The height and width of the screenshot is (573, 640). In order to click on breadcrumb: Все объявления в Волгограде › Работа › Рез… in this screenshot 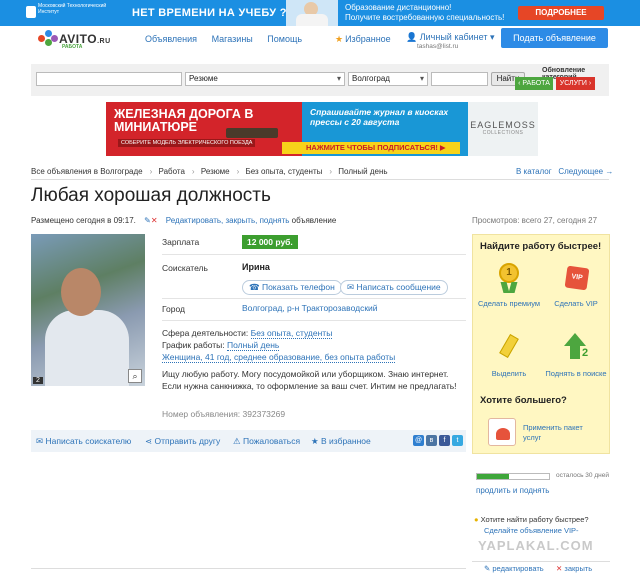, I will do `click(209, 171)`.